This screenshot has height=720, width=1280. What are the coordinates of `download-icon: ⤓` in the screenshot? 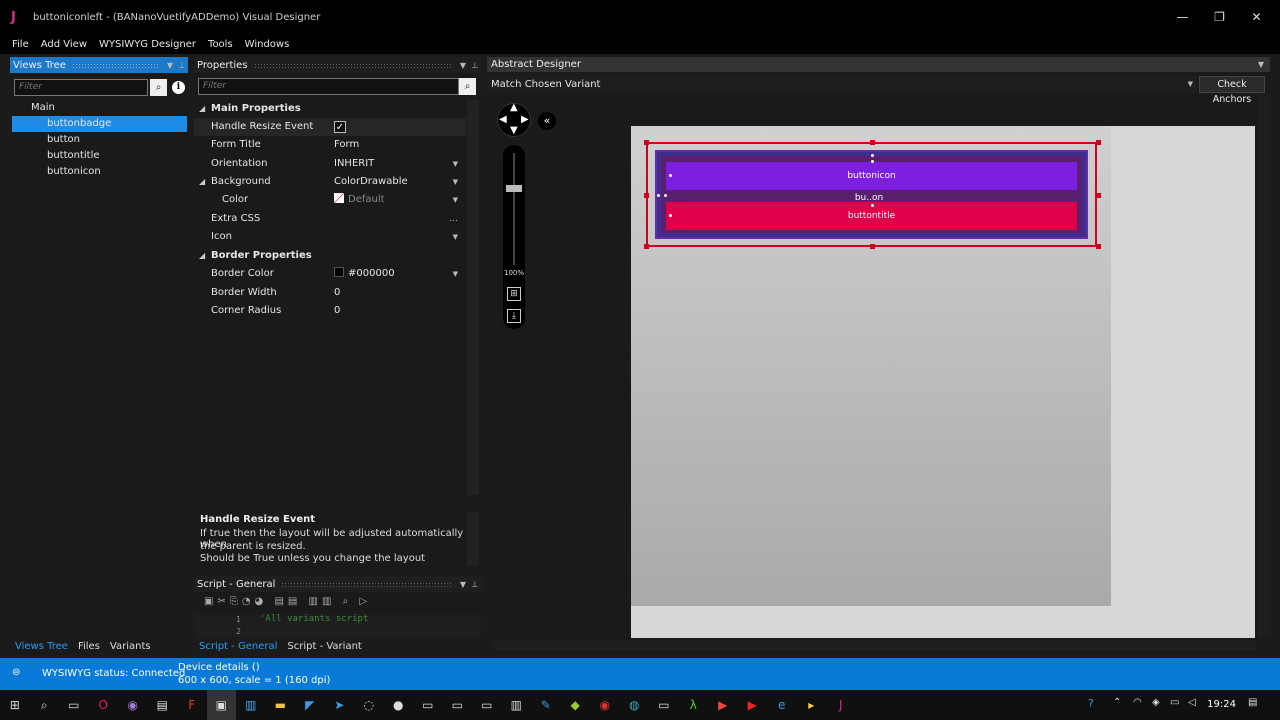 It's located at (514, 316).